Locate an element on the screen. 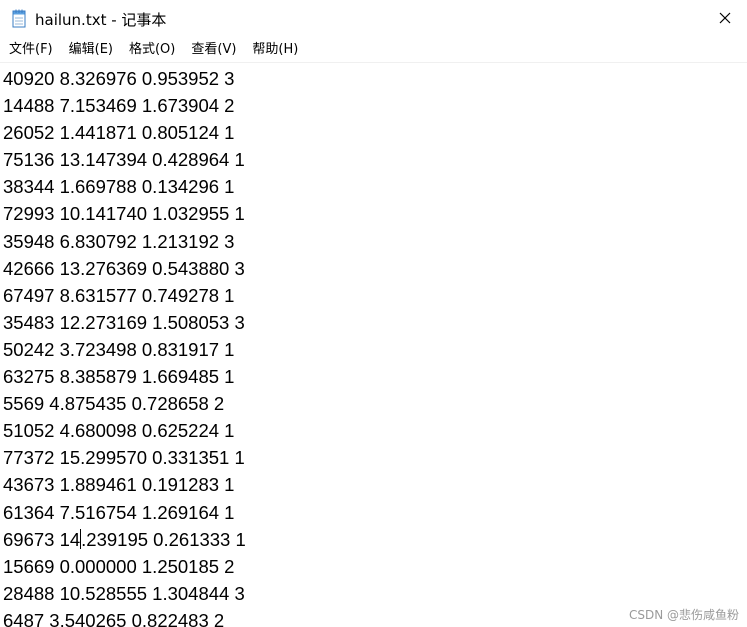 This screenshot has height=627, width=747. text-line: 6487 3.540265 0.822483 2 is located at coordinates (114, 618).